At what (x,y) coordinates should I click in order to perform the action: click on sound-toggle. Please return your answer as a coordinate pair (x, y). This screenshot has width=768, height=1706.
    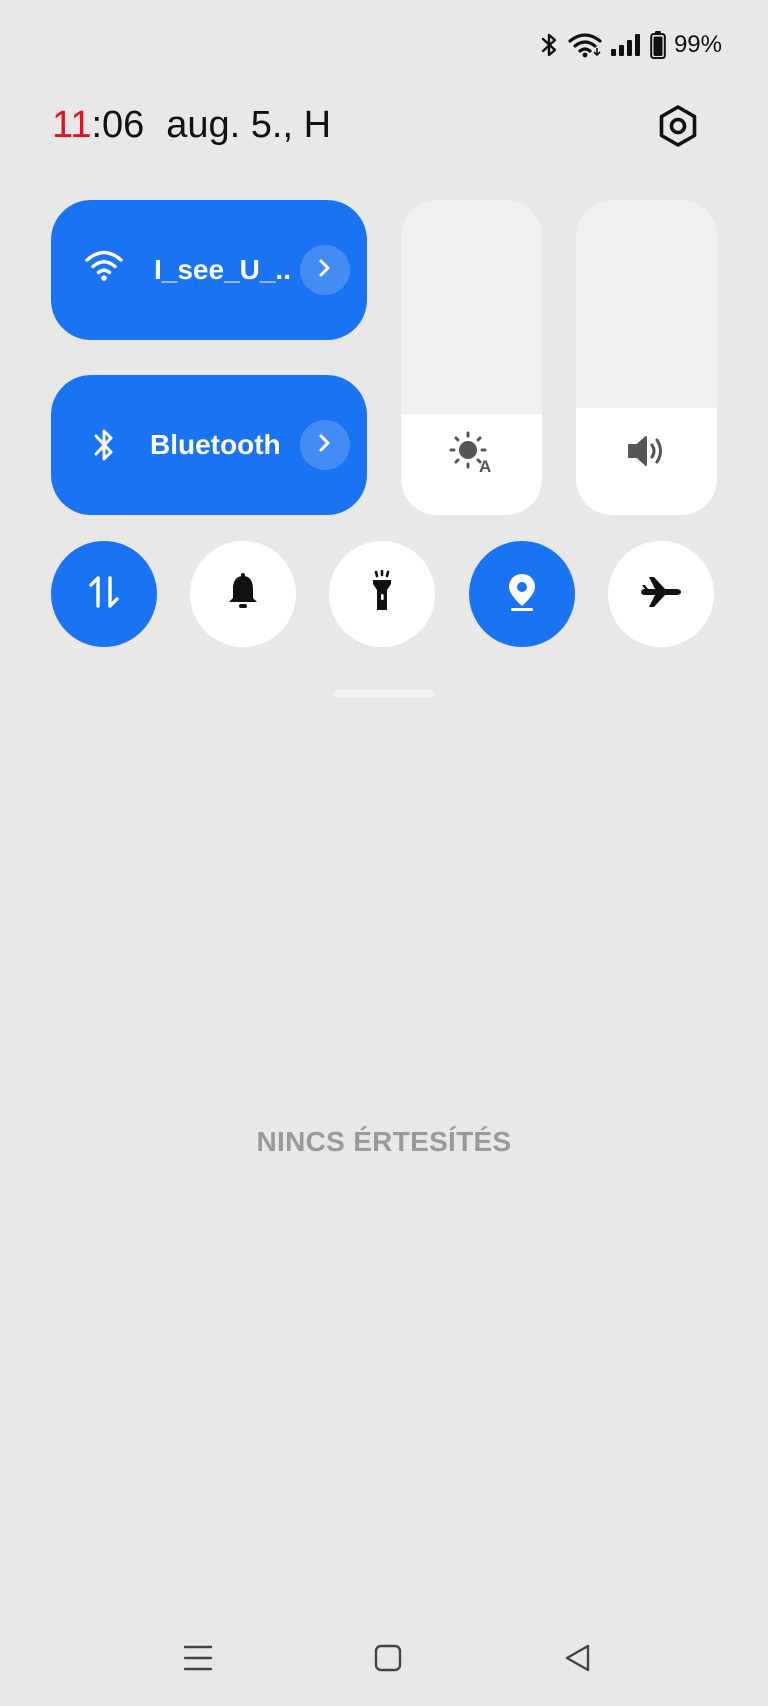
    Looking at the image, I should click on (243, 594).